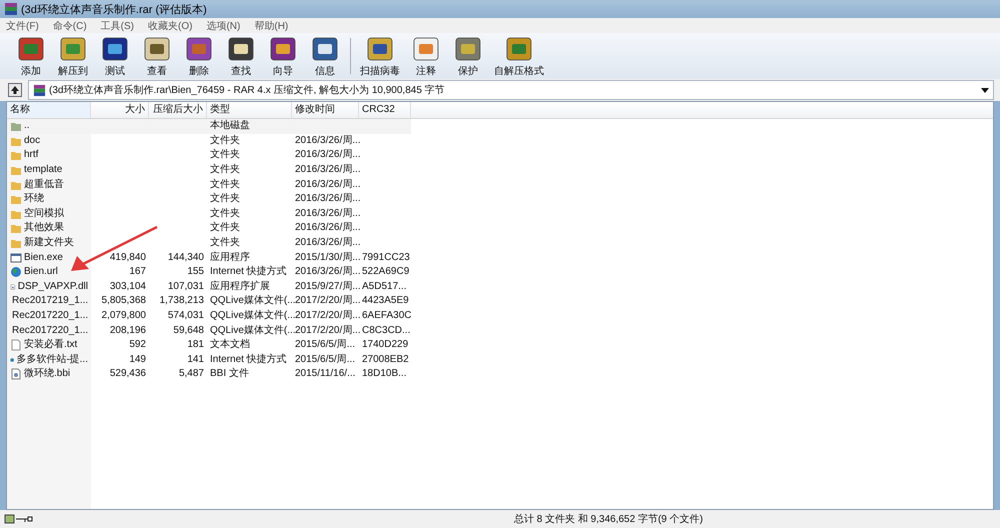 This screenshot has width=1000, height=528. Describe the element at coordinates (49, 345) in the screenshot. I see `table-cell: 安装必看.txt` at that location.